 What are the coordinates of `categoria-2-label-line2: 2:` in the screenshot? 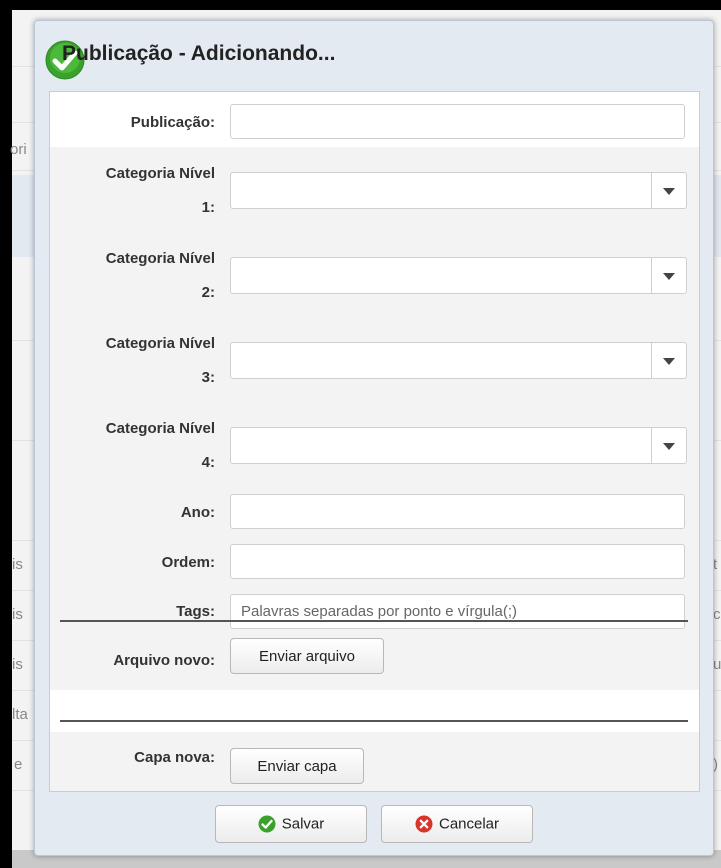 It's located at (208, 292).